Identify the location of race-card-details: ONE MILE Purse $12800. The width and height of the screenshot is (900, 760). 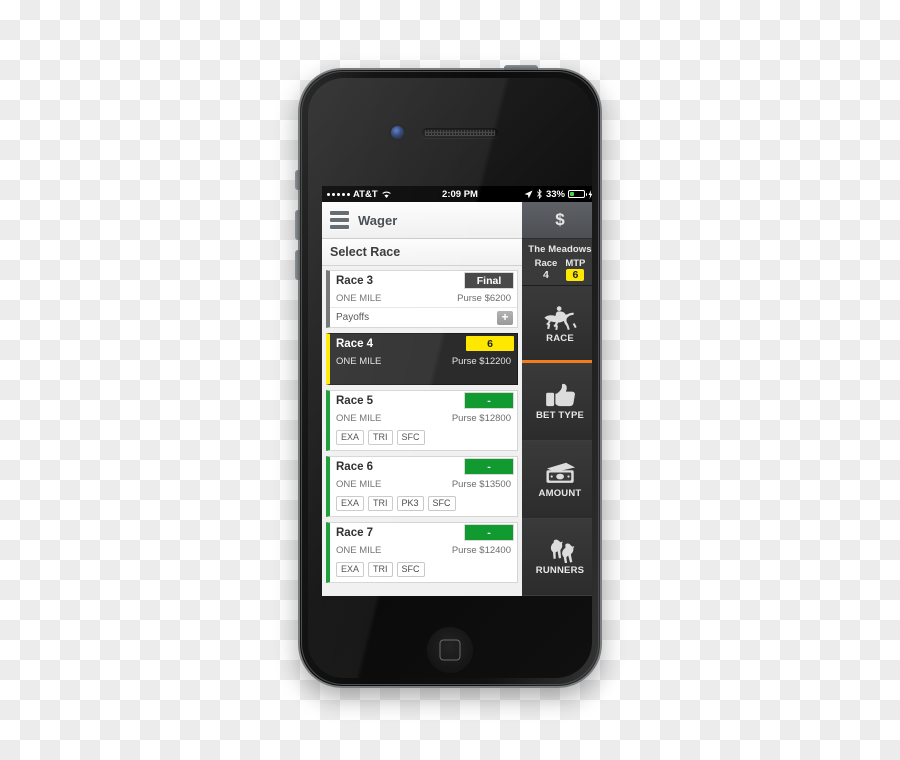
(423, 418).